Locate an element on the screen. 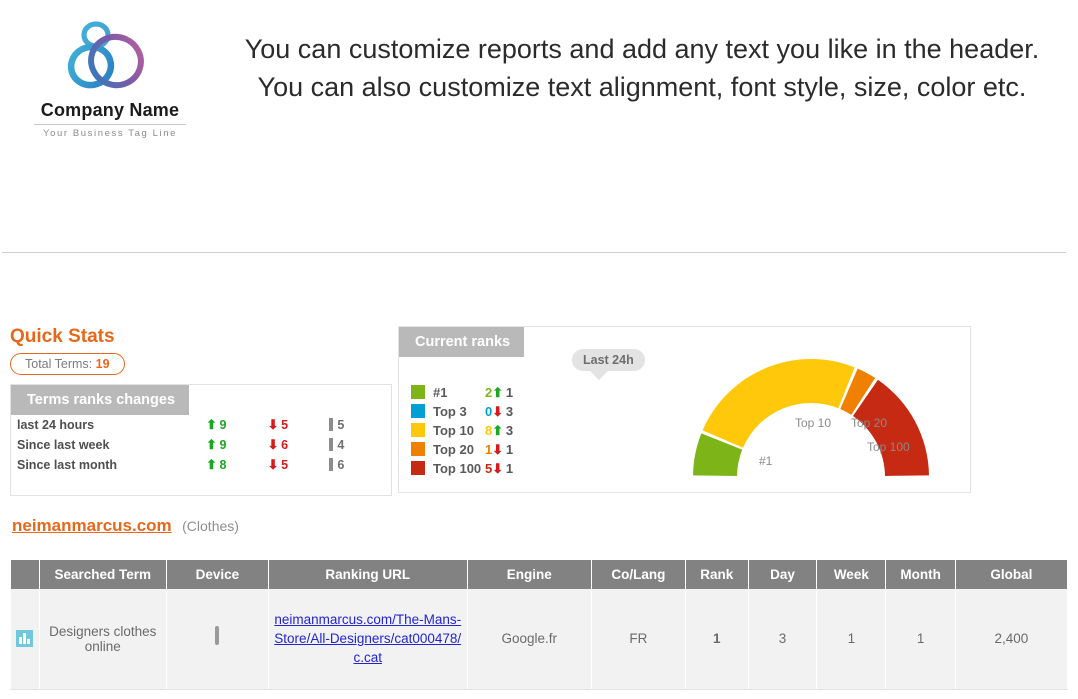 This screenshot has height=699, width=1078. legend-value: 2 is located at coordinates (489, 392).